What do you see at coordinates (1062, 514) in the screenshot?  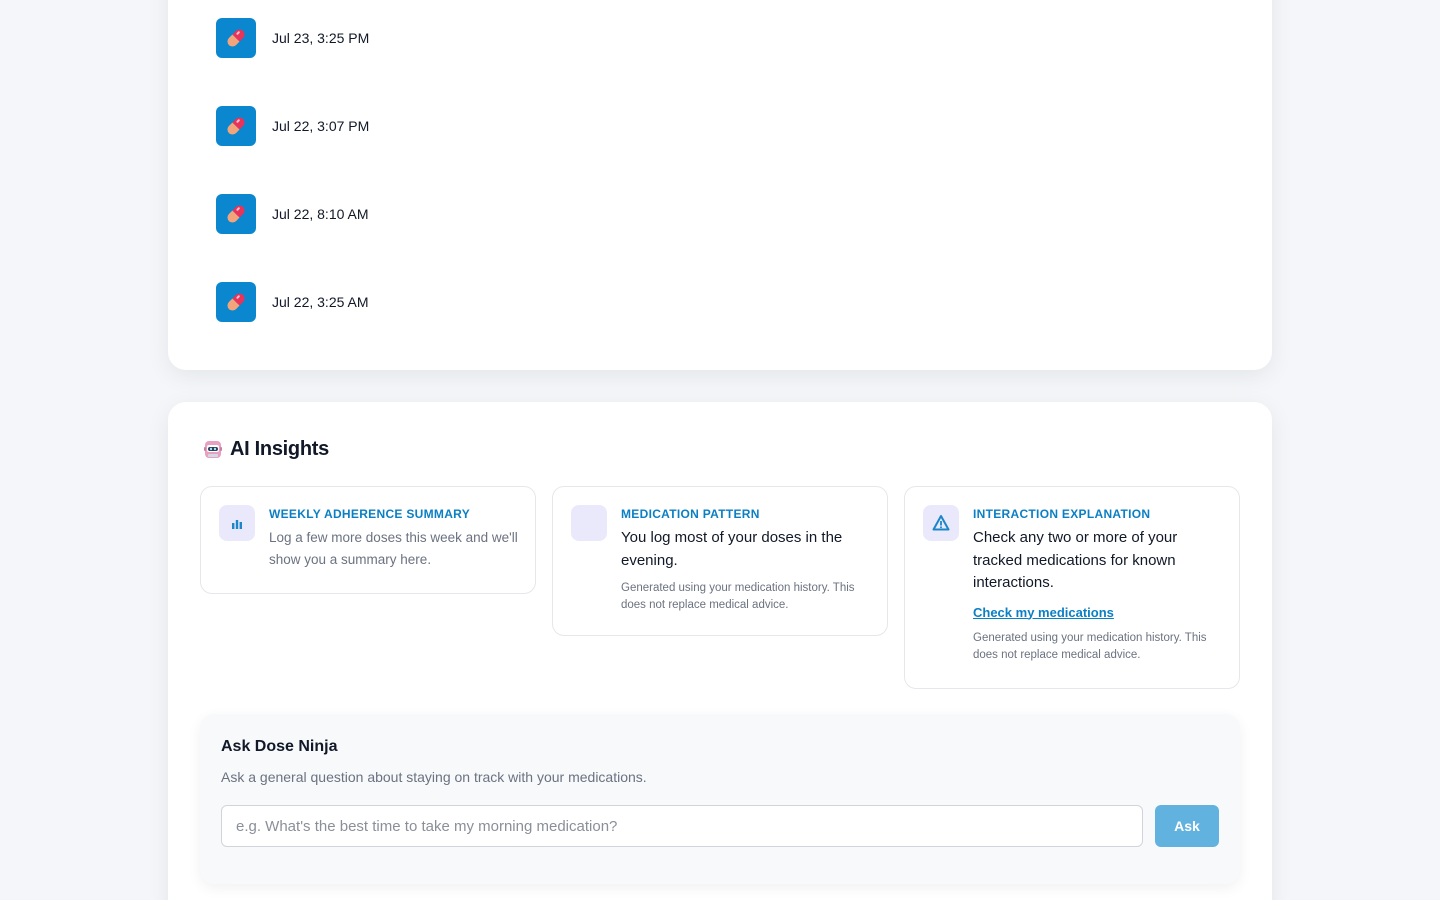 I see `insight-label: INTERACTION EXPLANATION` at bounding box center [1062, 514].